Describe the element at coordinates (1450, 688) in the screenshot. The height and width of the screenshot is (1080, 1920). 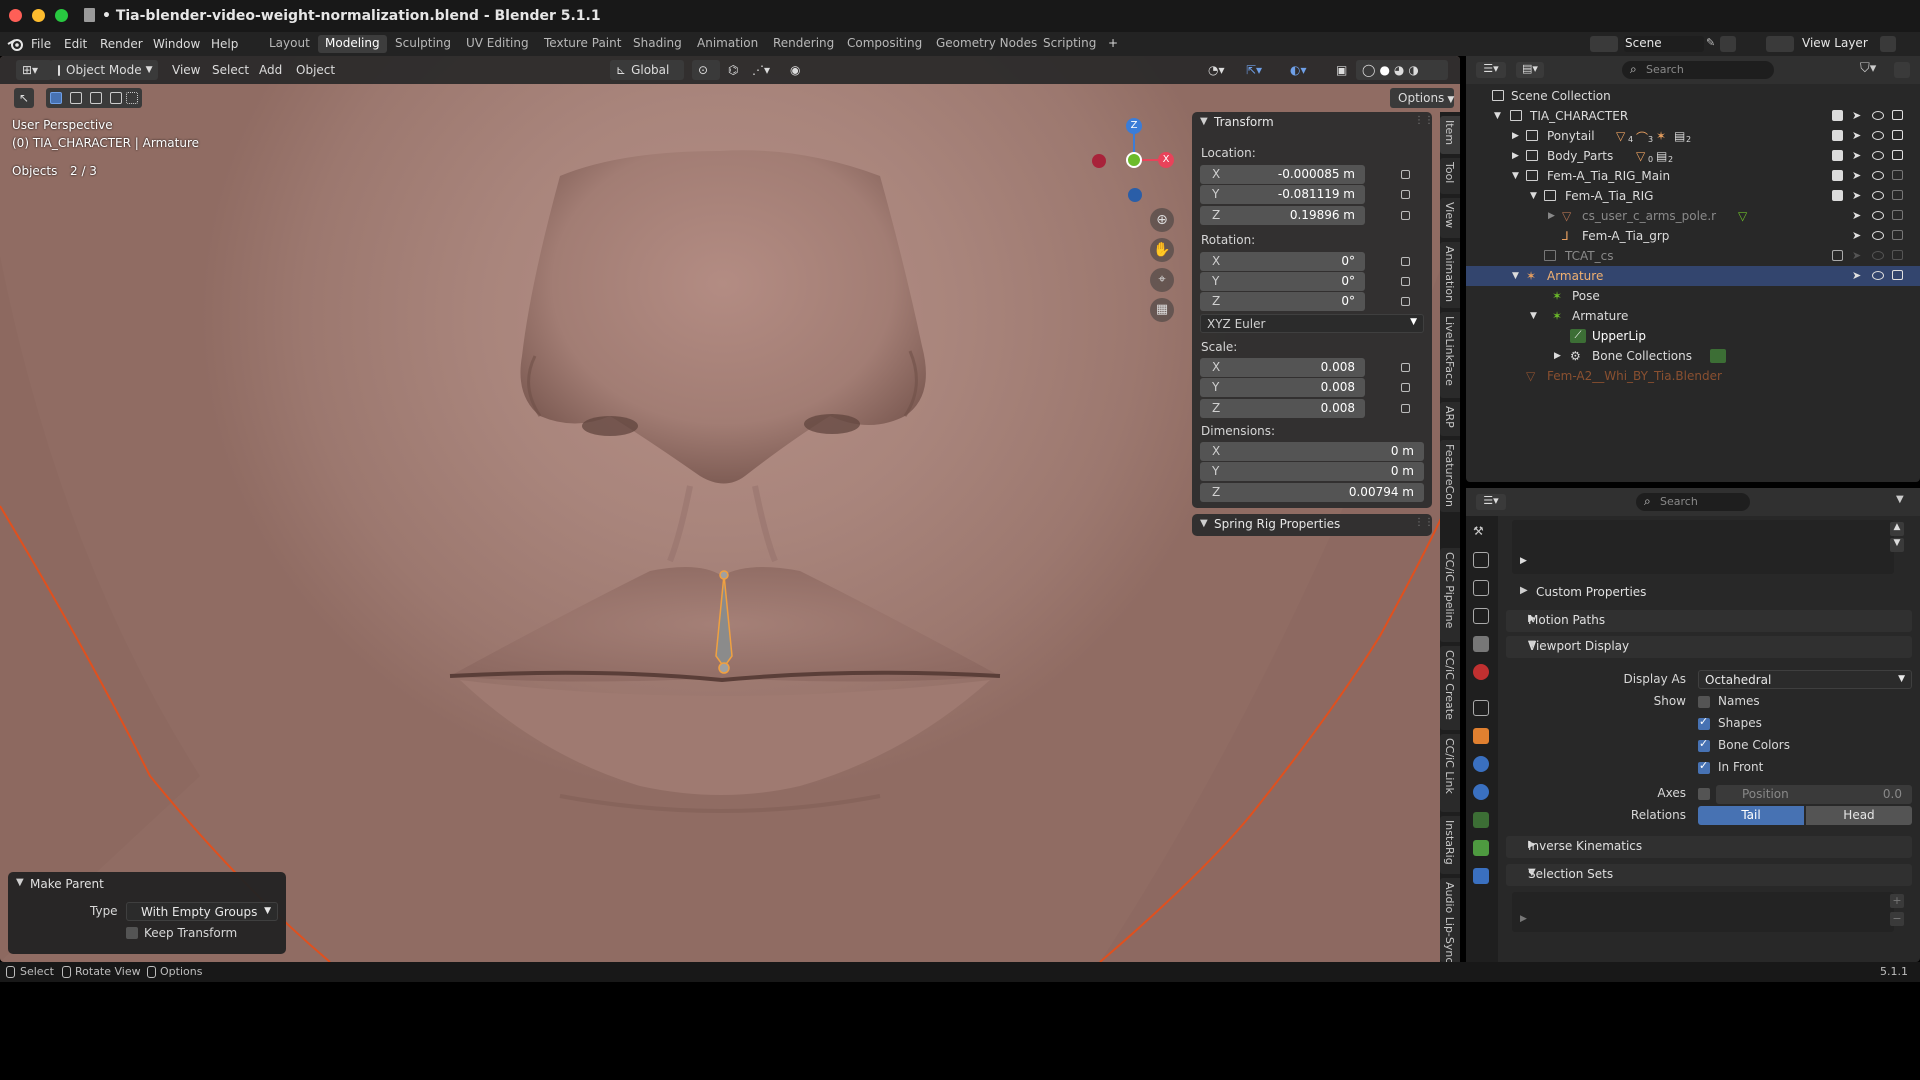
I see `tab-cc-create: CC/iC Create` at that location.